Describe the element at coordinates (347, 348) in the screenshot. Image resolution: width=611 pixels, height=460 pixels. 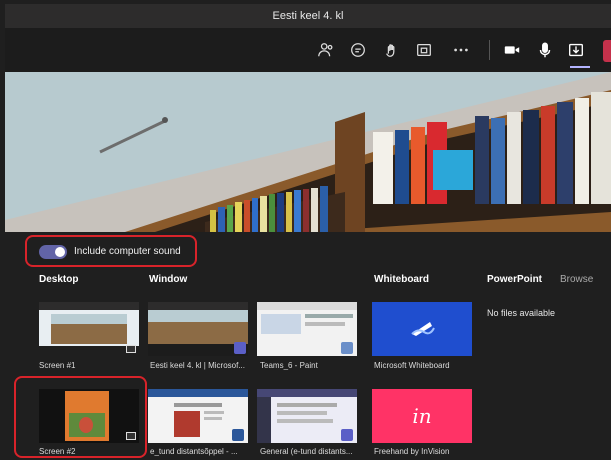
I see `paint-icon` at that location.